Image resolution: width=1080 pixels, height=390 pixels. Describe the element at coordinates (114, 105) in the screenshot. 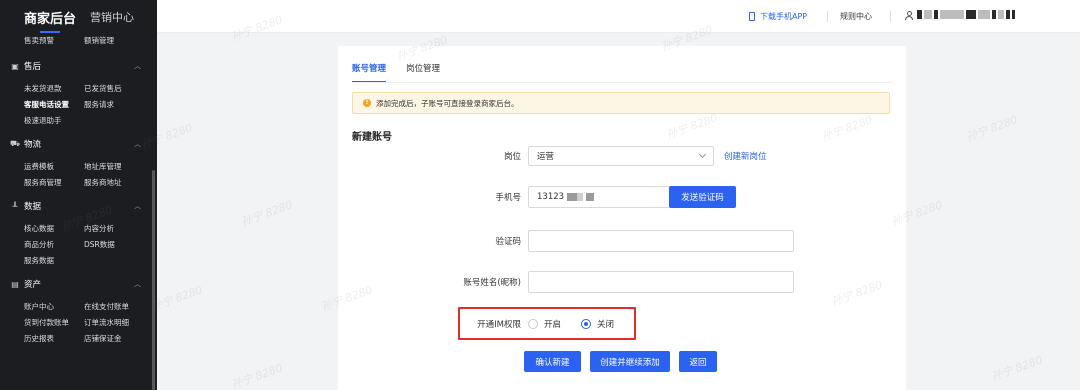

I see `sidebar-item: 服务请求` at that location.